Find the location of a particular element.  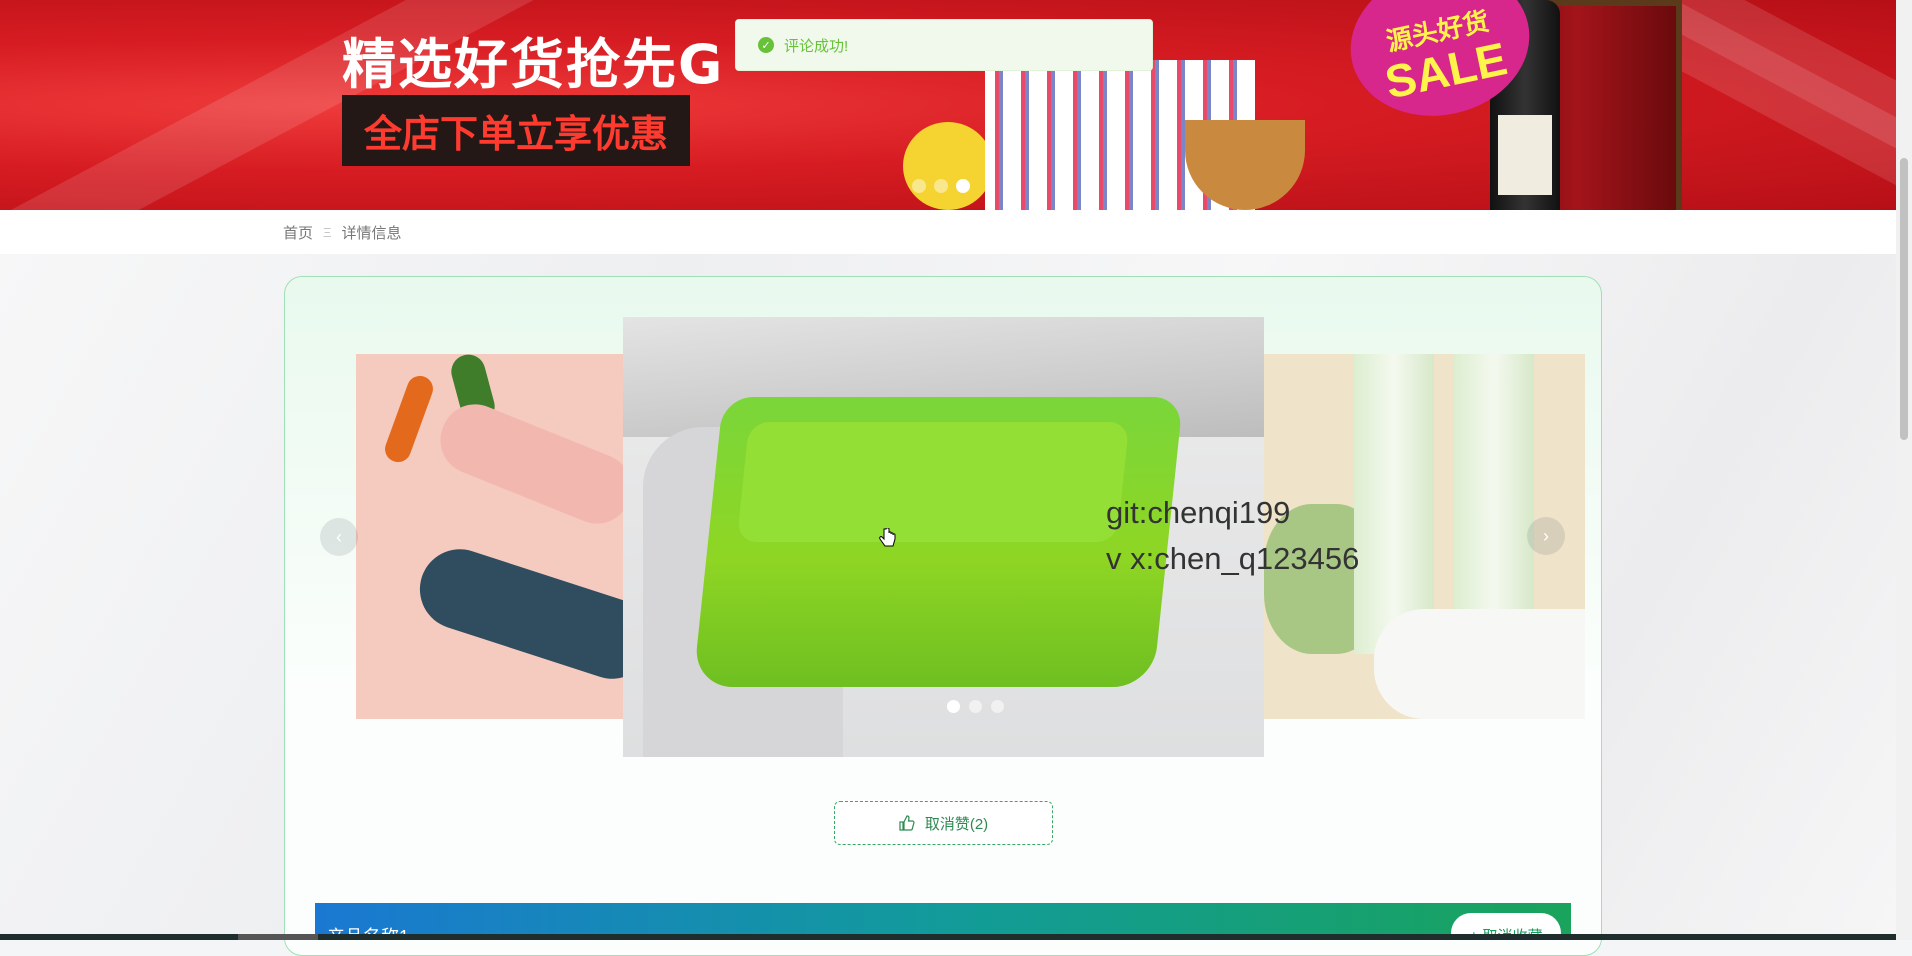

check-circle-icon: ✓ is located at coordinates (766, 45).